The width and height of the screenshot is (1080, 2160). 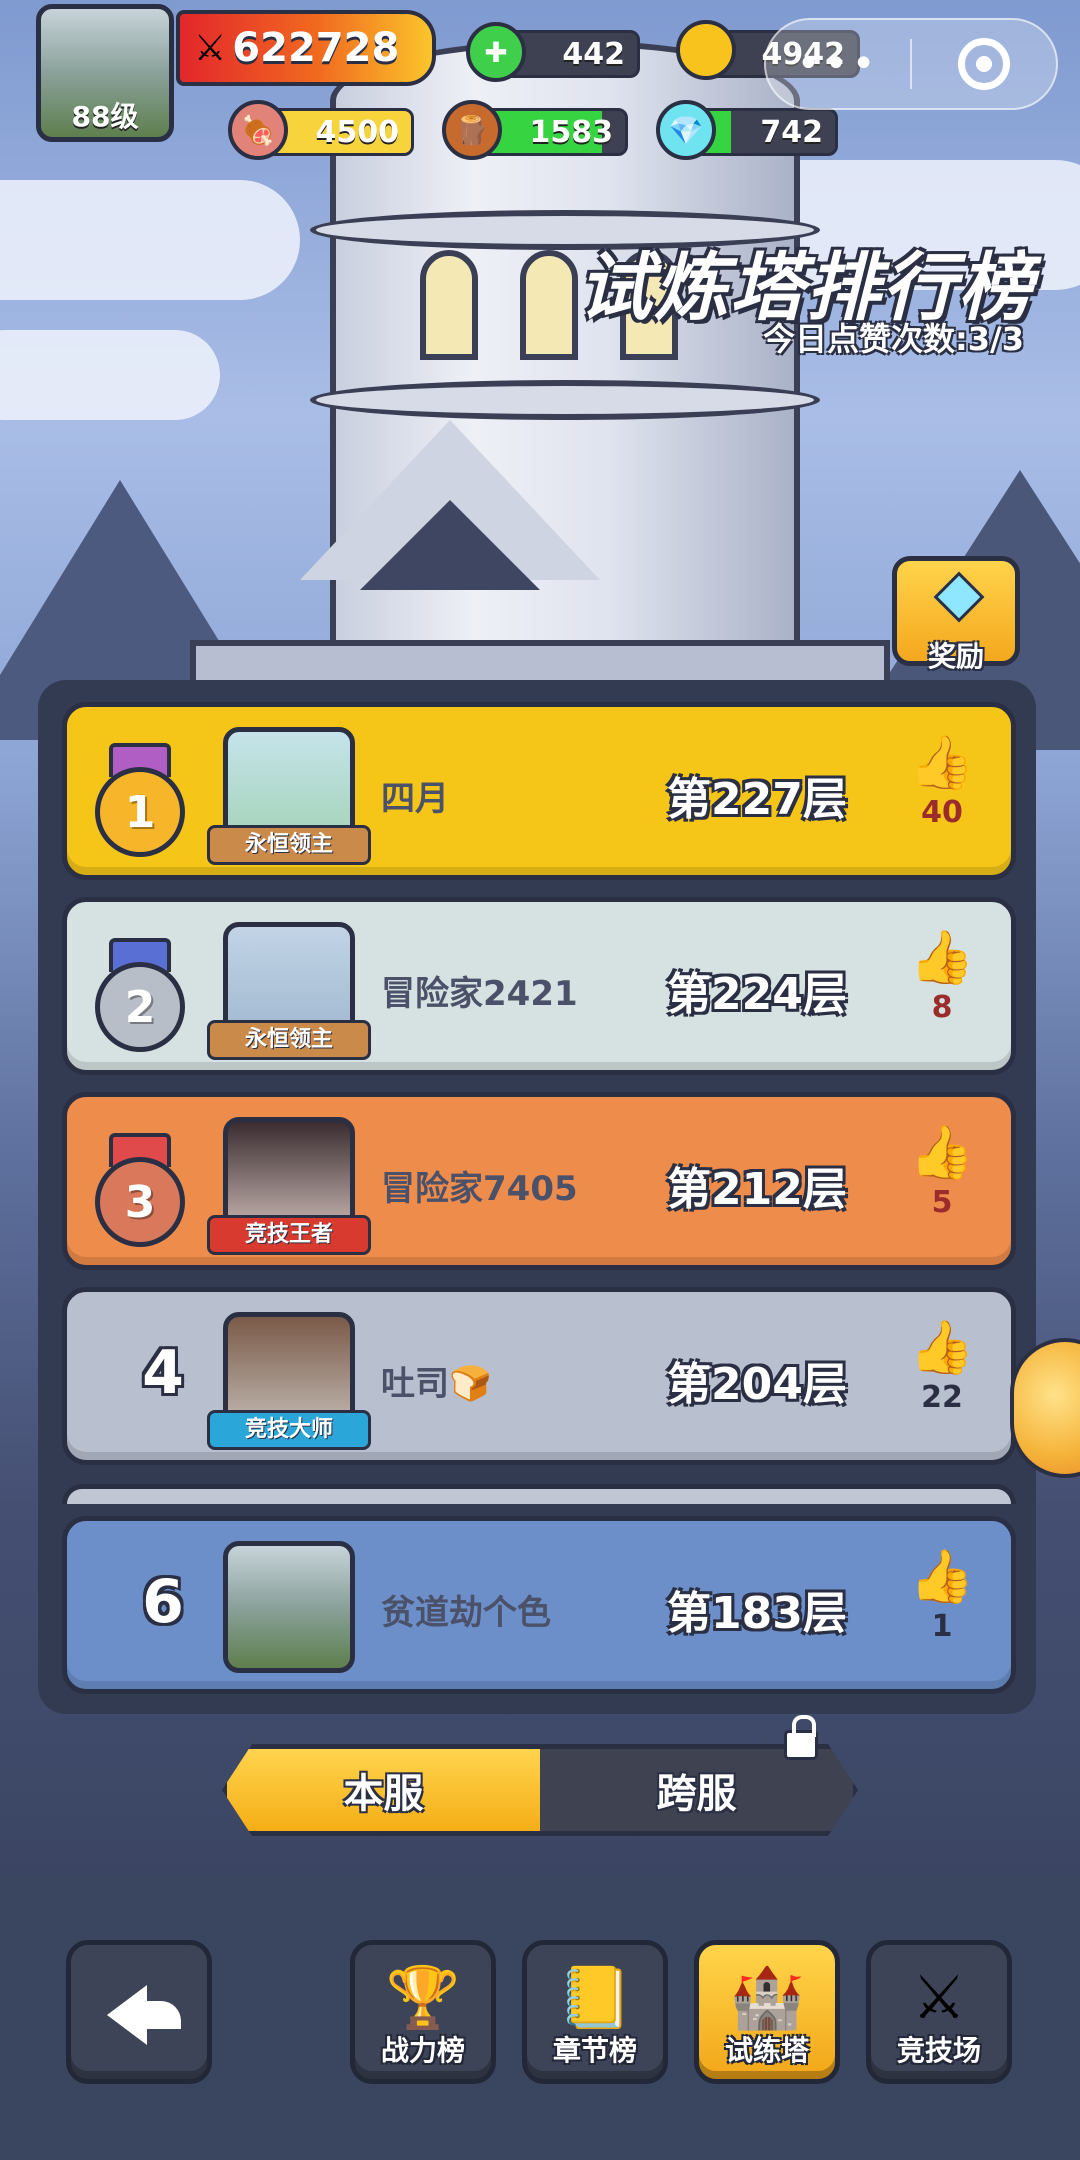 I want to click on green-gem-plus-icon: ✚, so click(x=496, y=52).